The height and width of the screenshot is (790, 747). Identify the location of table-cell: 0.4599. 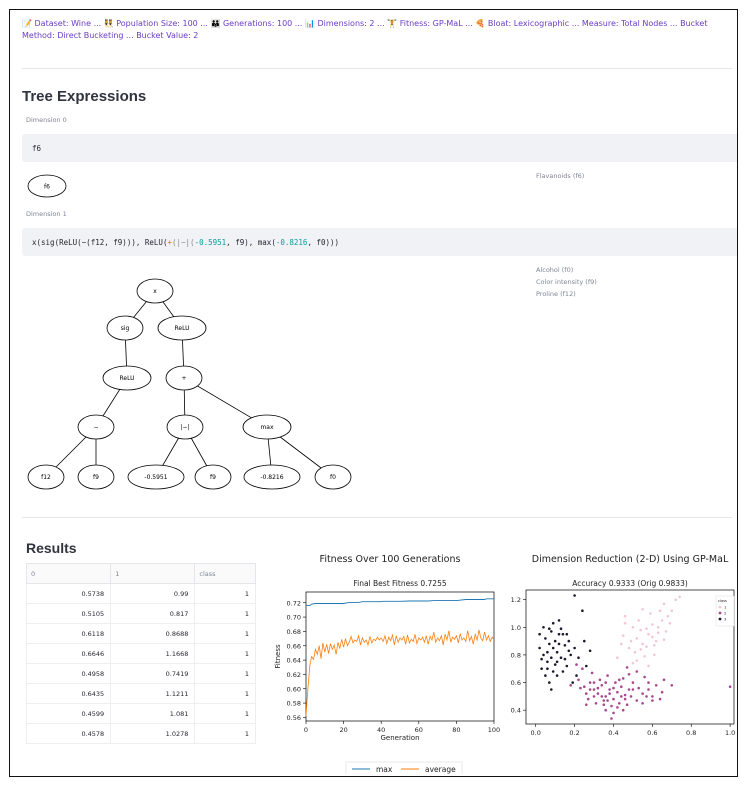
(68, 713).